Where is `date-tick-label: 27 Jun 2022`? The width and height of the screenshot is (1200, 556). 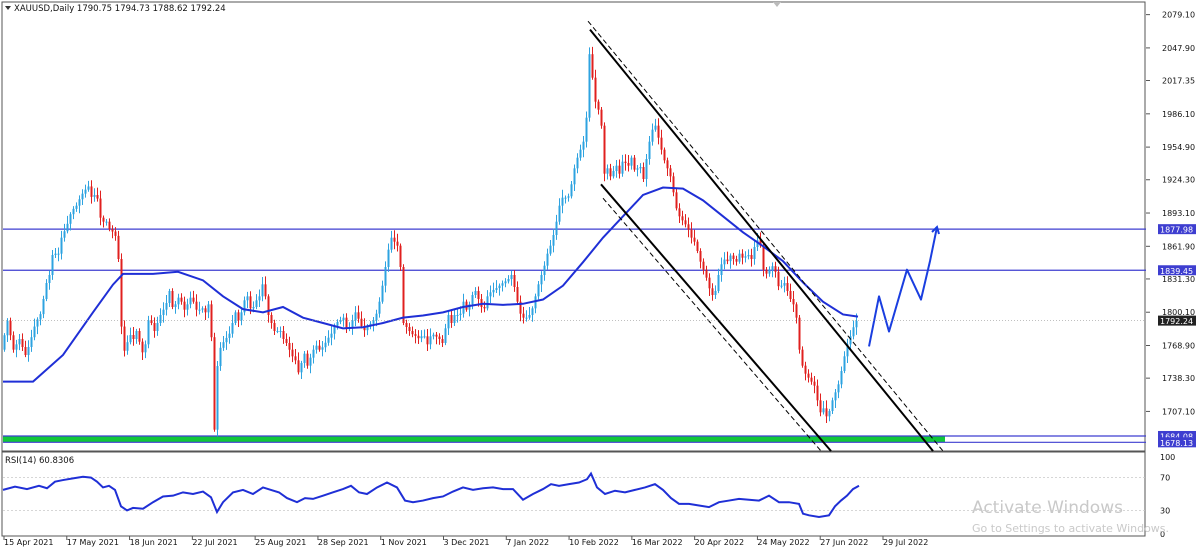
date-tick-label: 27 Jun 2022 is located at coordinates (844, 542).